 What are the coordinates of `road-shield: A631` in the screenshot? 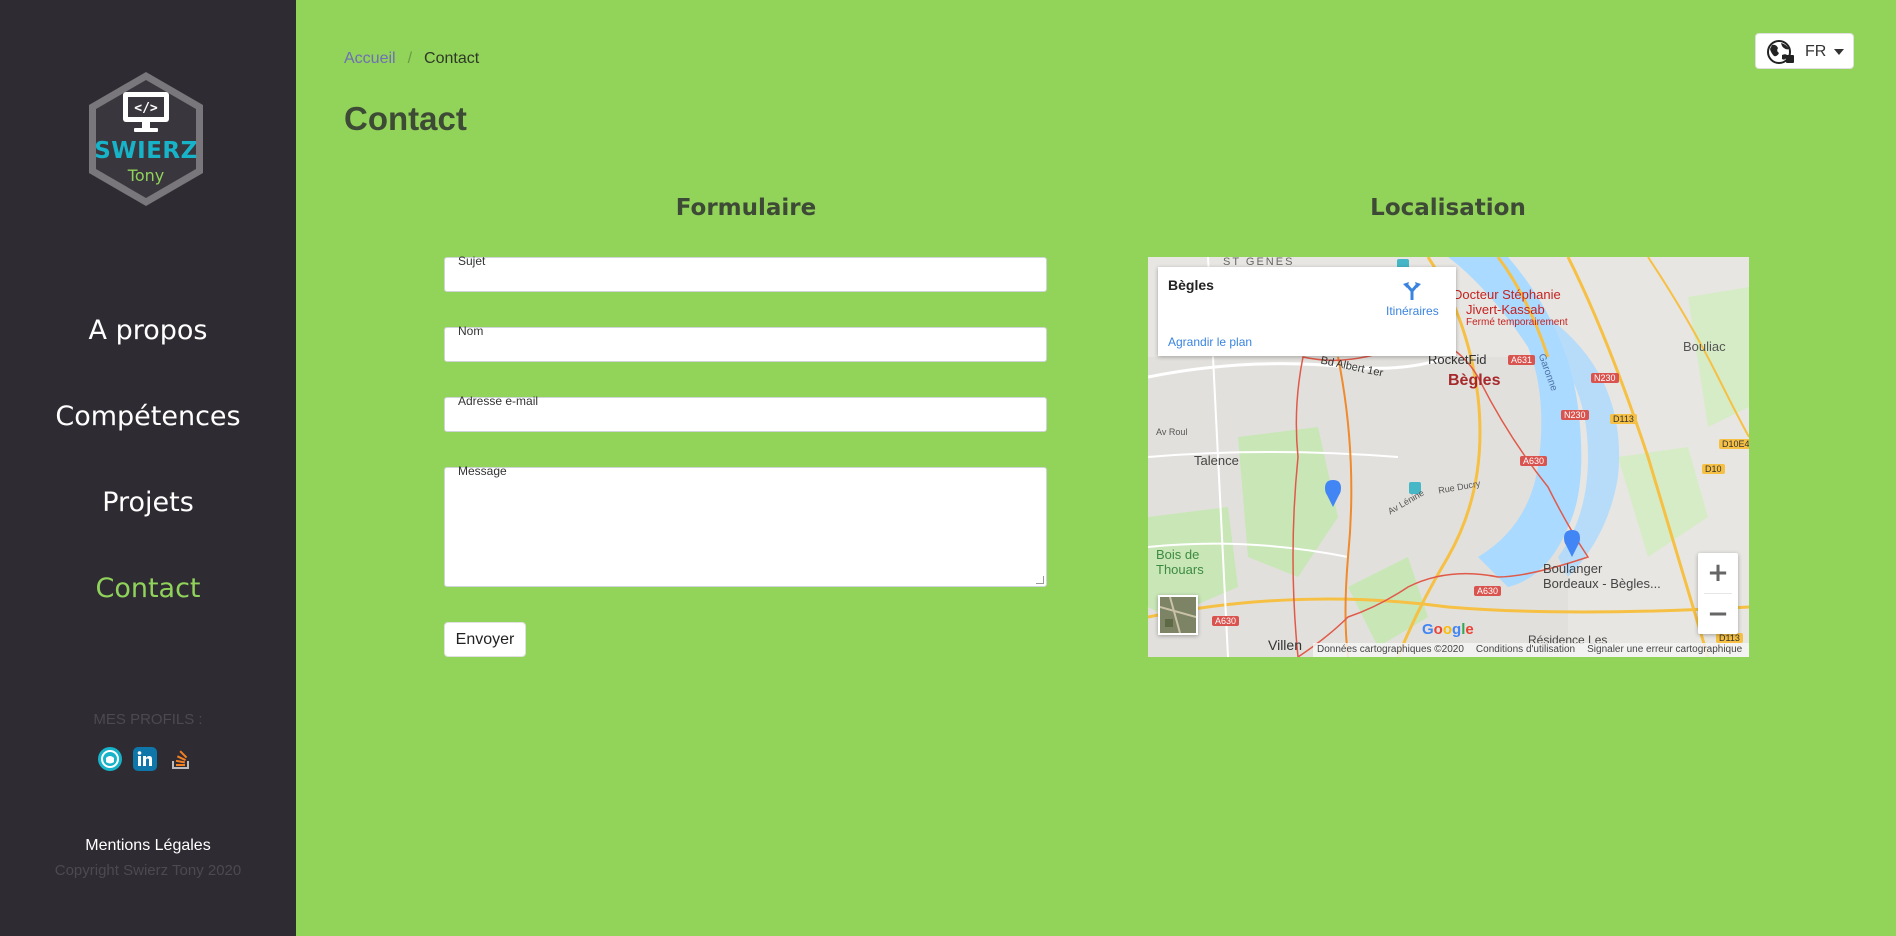 It's located at (1522, 360).